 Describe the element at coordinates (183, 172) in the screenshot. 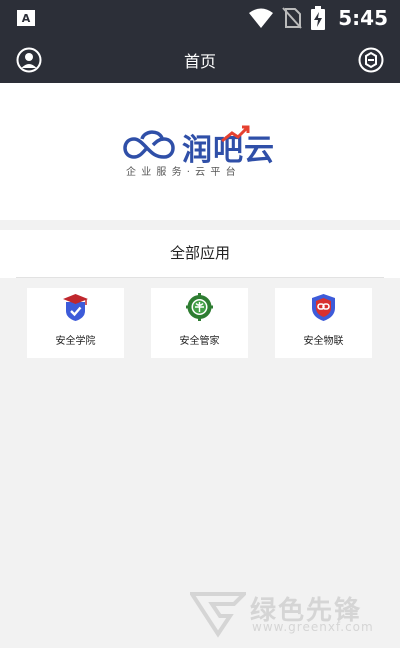

I see `logo-slogan: 企业服务·云平台` at that location.